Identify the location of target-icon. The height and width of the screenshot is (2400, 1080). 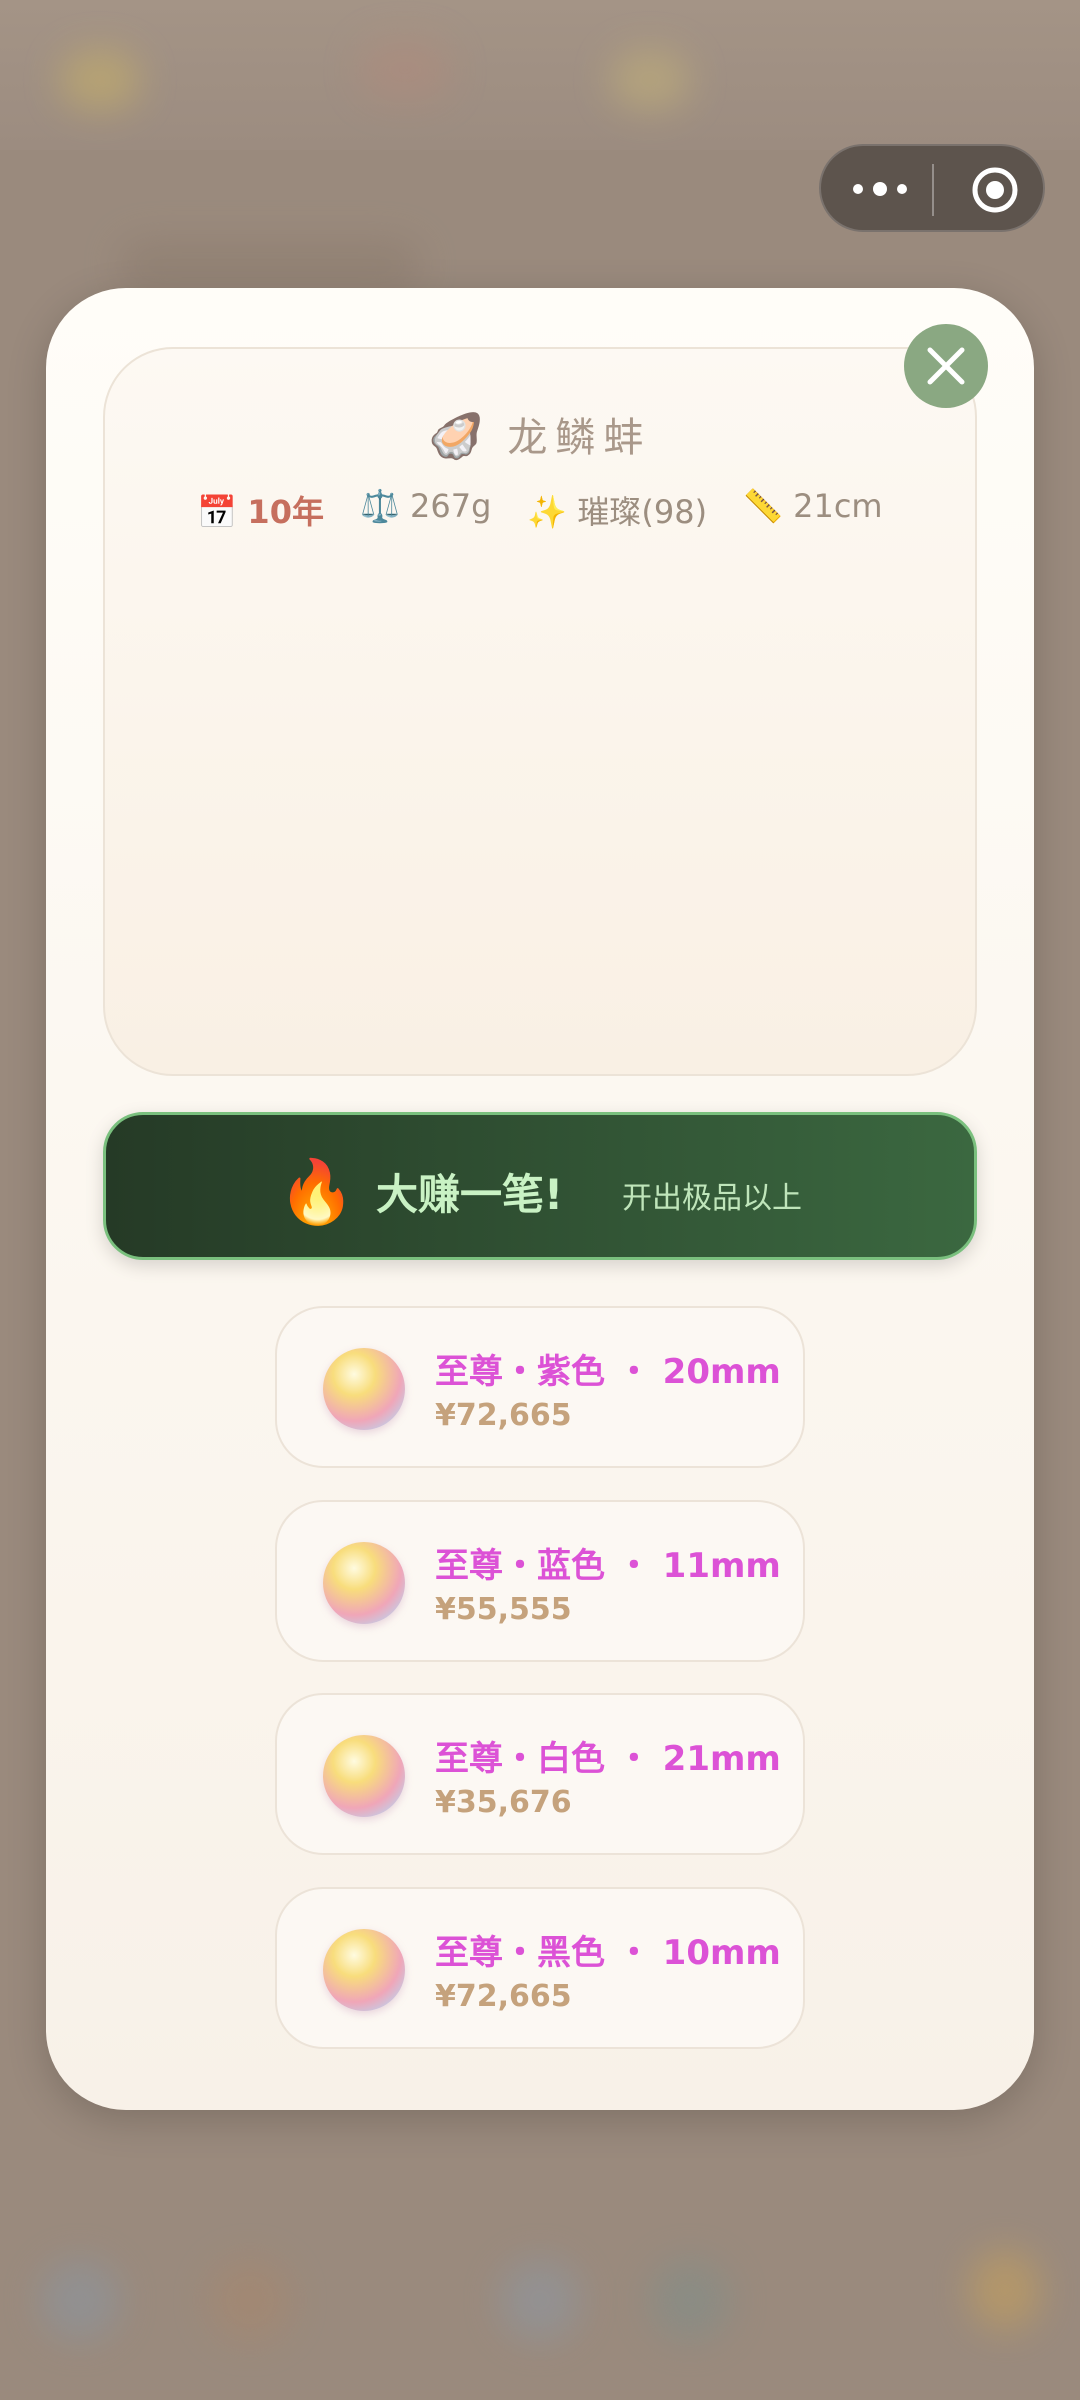
(995, 190).